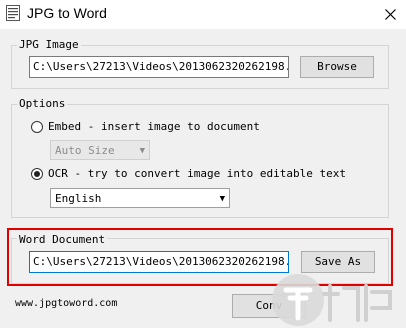 The width and height of the screenshot is (406, 328). What do you see at coordinates (42, 103) in the screenshot?
I see `options-legend: Options` at bounding box center [42, 103].